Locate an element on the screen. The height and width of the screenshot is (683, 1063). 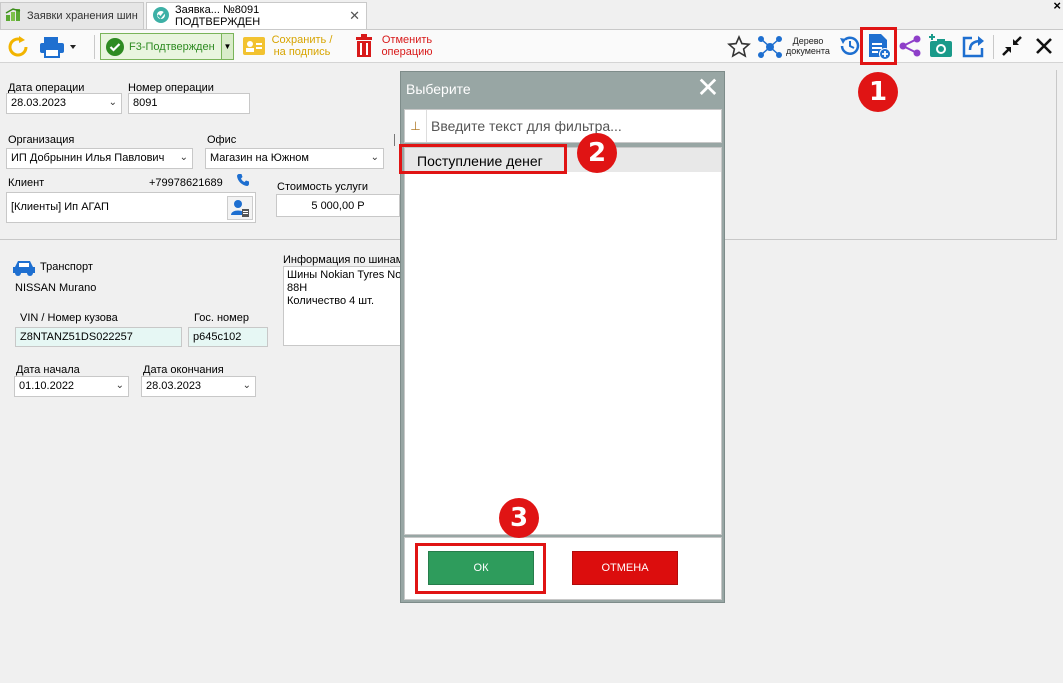
plate-field: р645с102 is located at coordinates (228, 337).